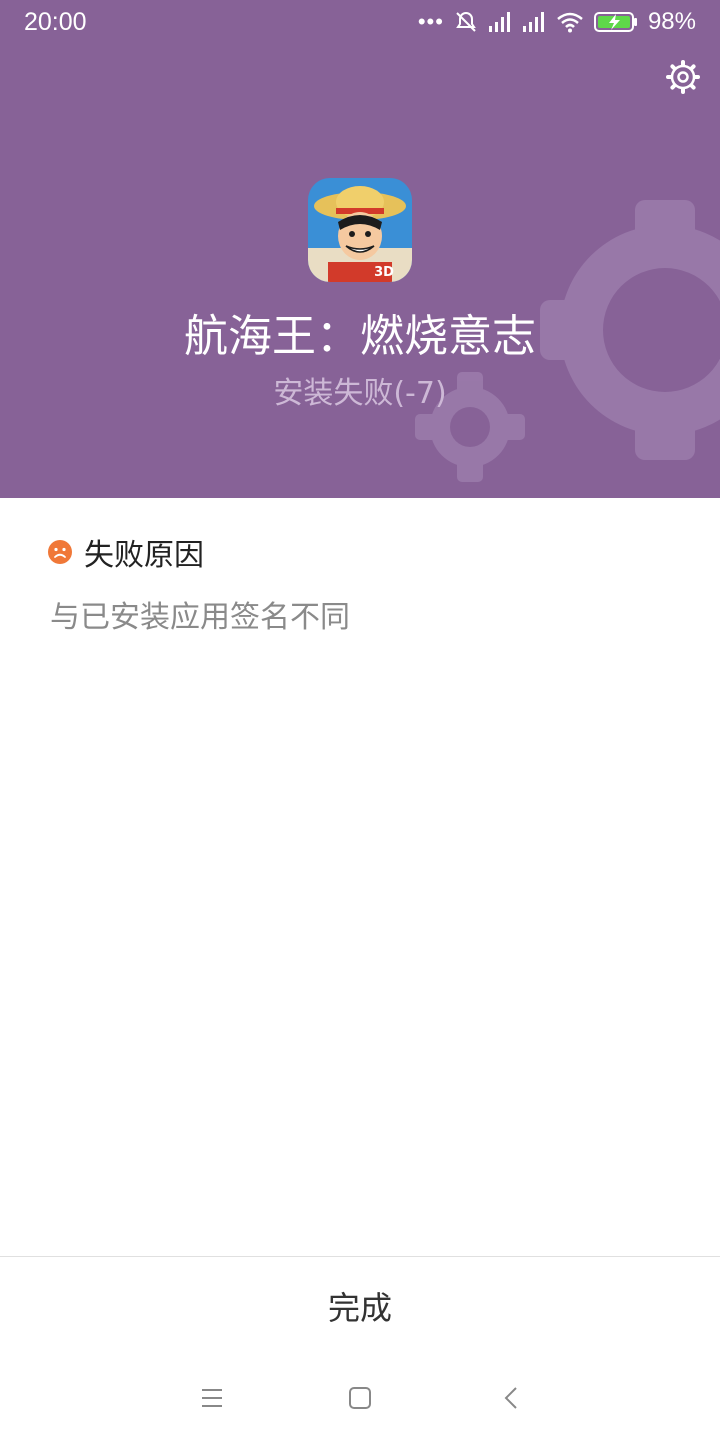  I want to click on app-icon: 3D, so click(360, 230).